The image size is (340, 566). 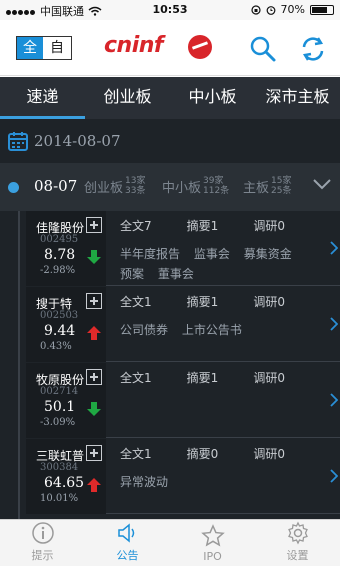 I want to click on tag: 上市公告书, so click(x=212, y=330).